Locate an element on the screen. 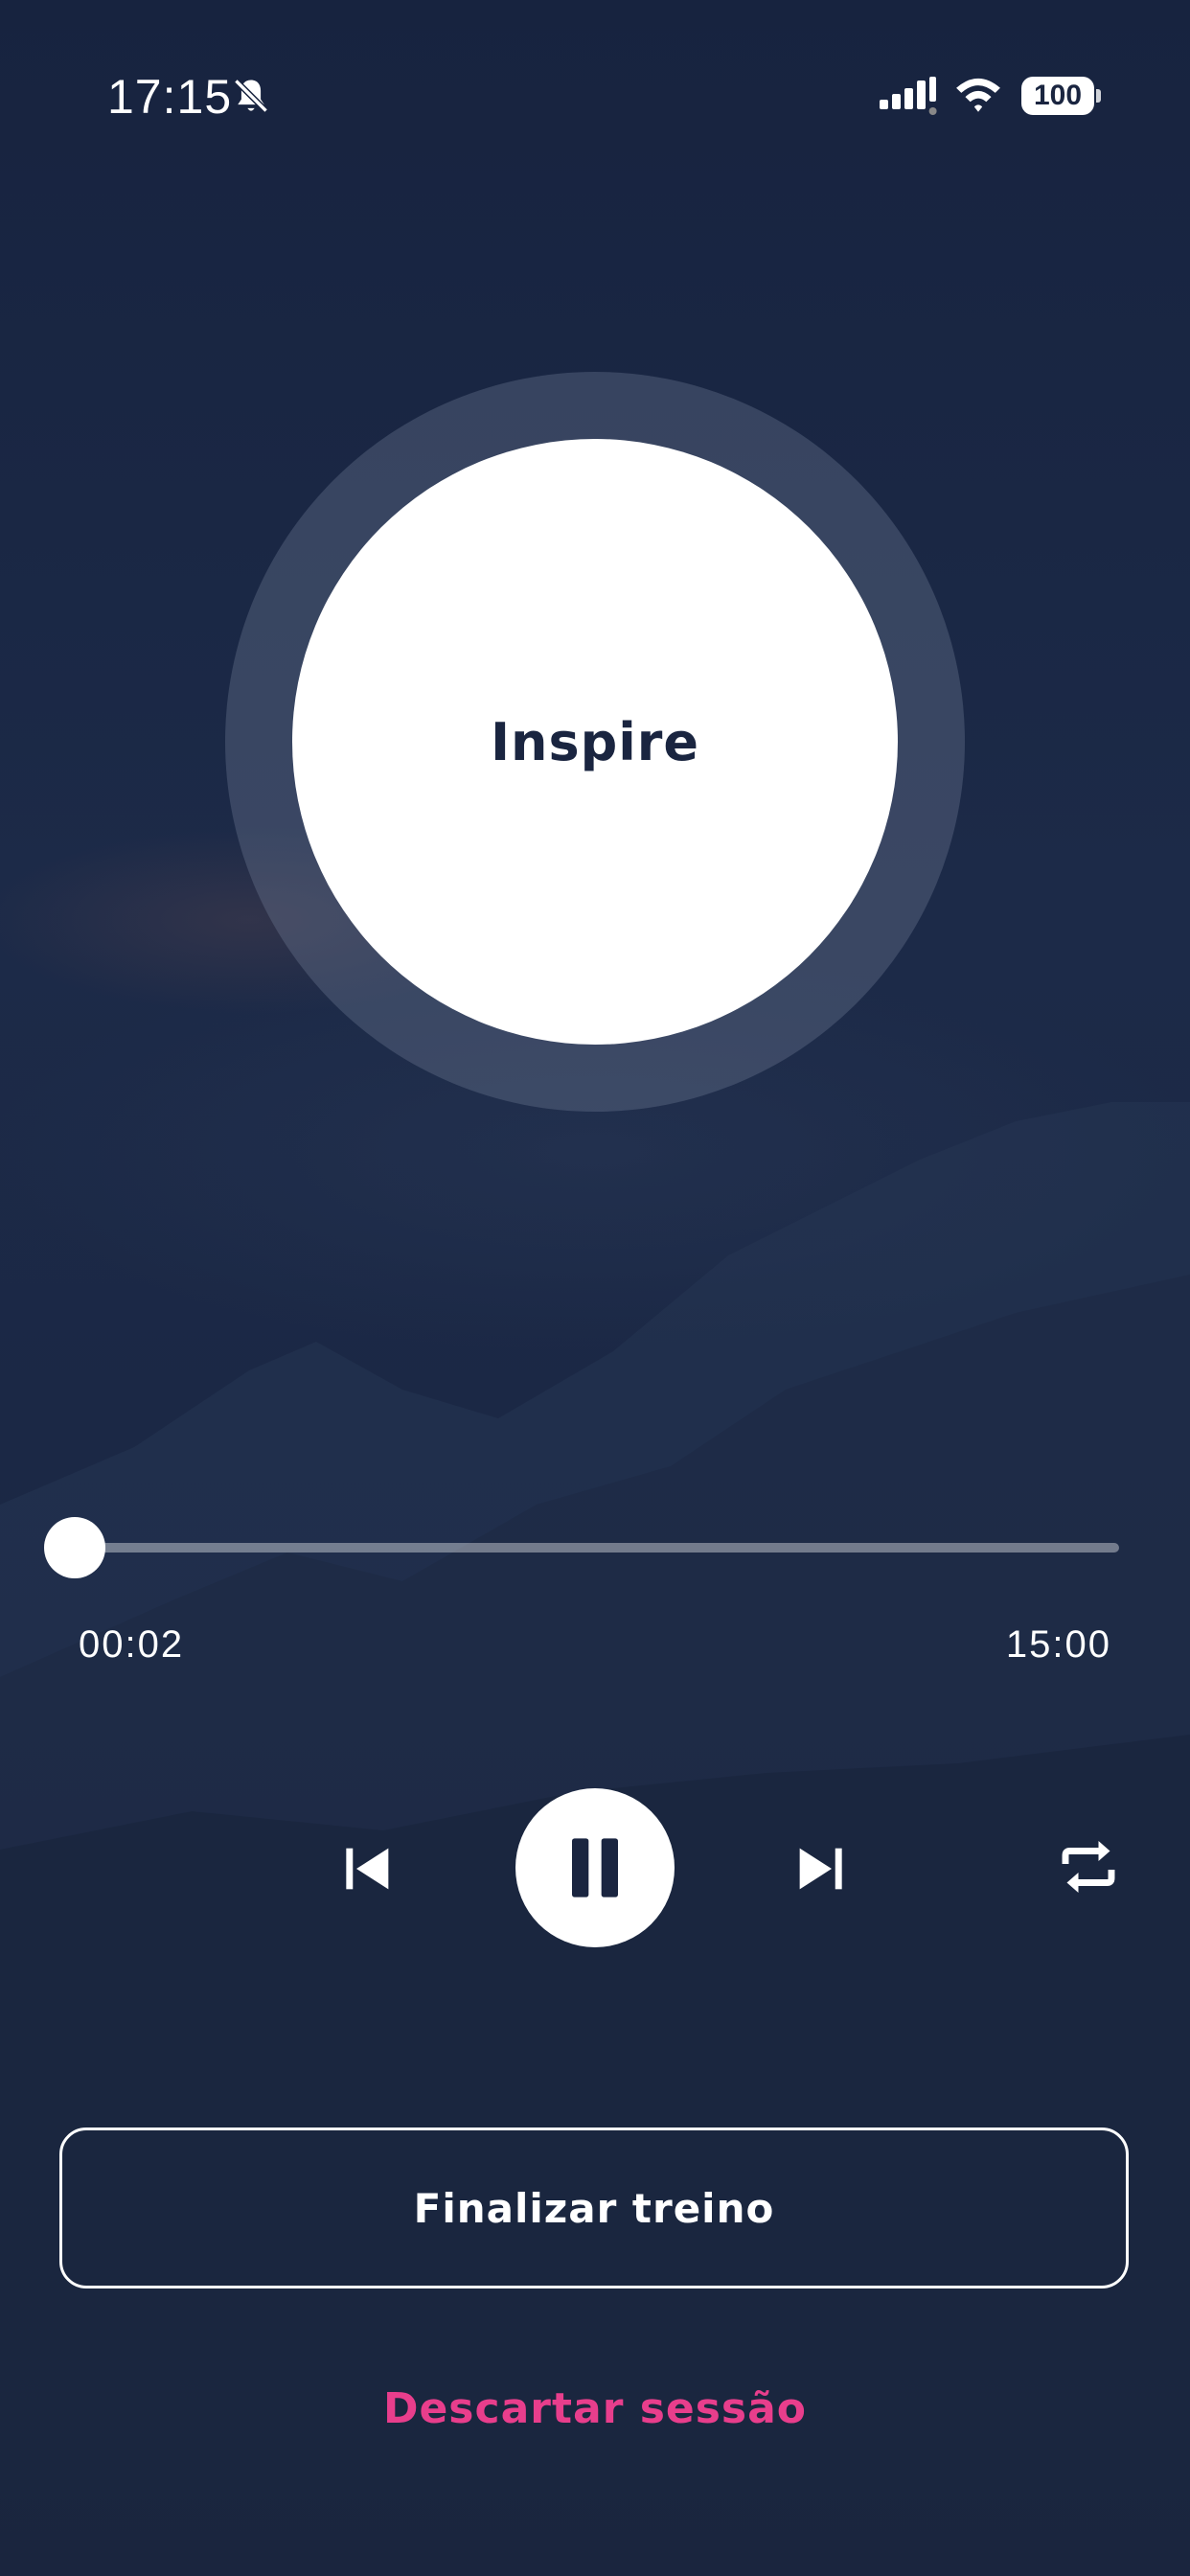 Image resolution: width=1190 pixels, height=2576 pixels. signal-icon is located at coordinates (909, 96).